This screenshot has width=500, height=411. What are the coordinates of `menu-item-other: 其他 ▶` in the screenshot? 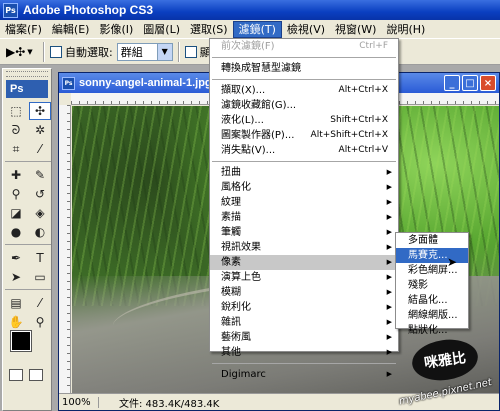 It's located at (304, 352).